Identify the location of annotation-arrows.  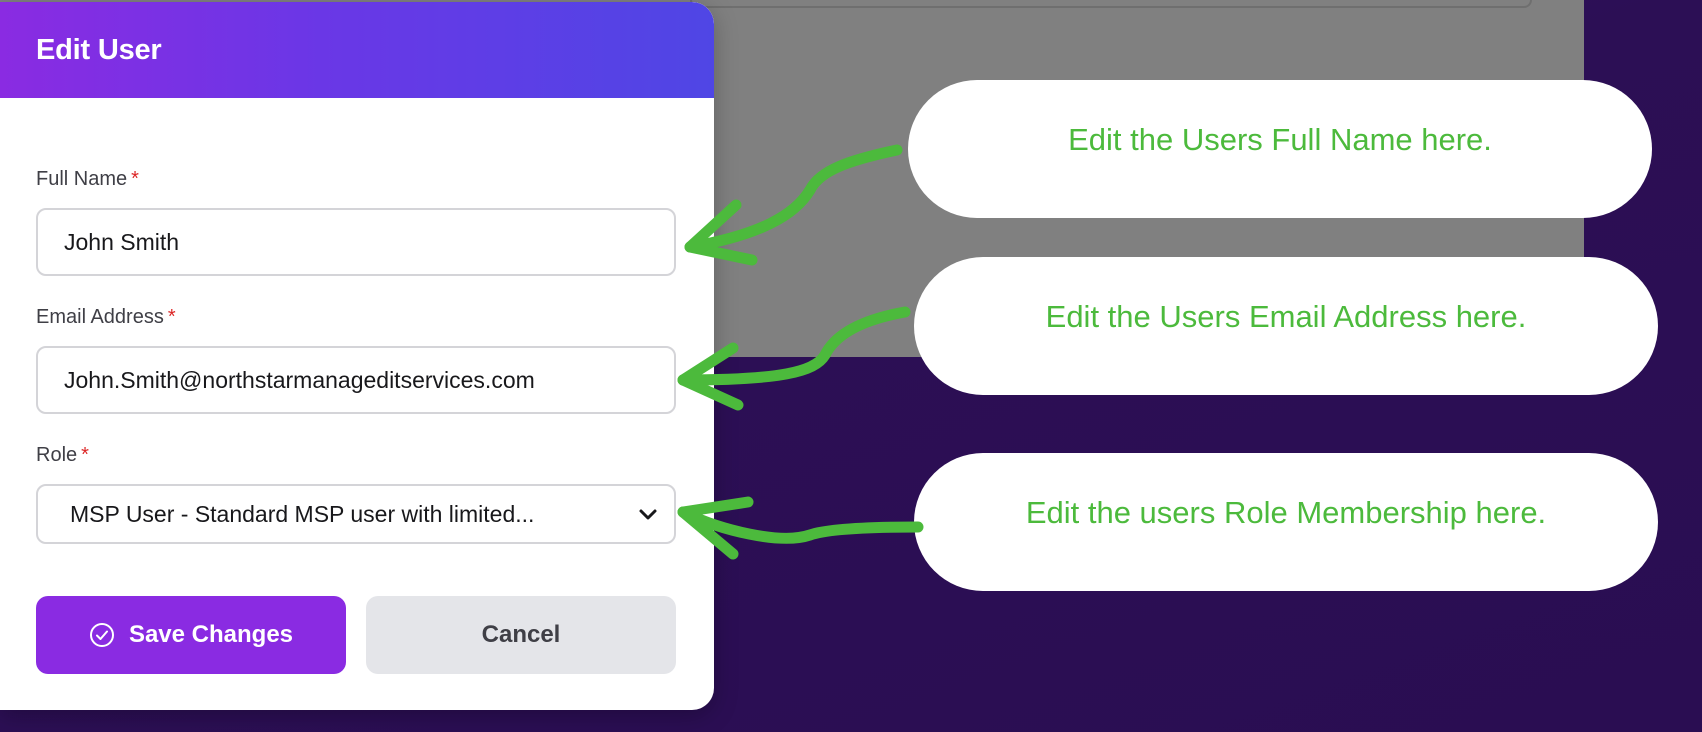
(800, 352).